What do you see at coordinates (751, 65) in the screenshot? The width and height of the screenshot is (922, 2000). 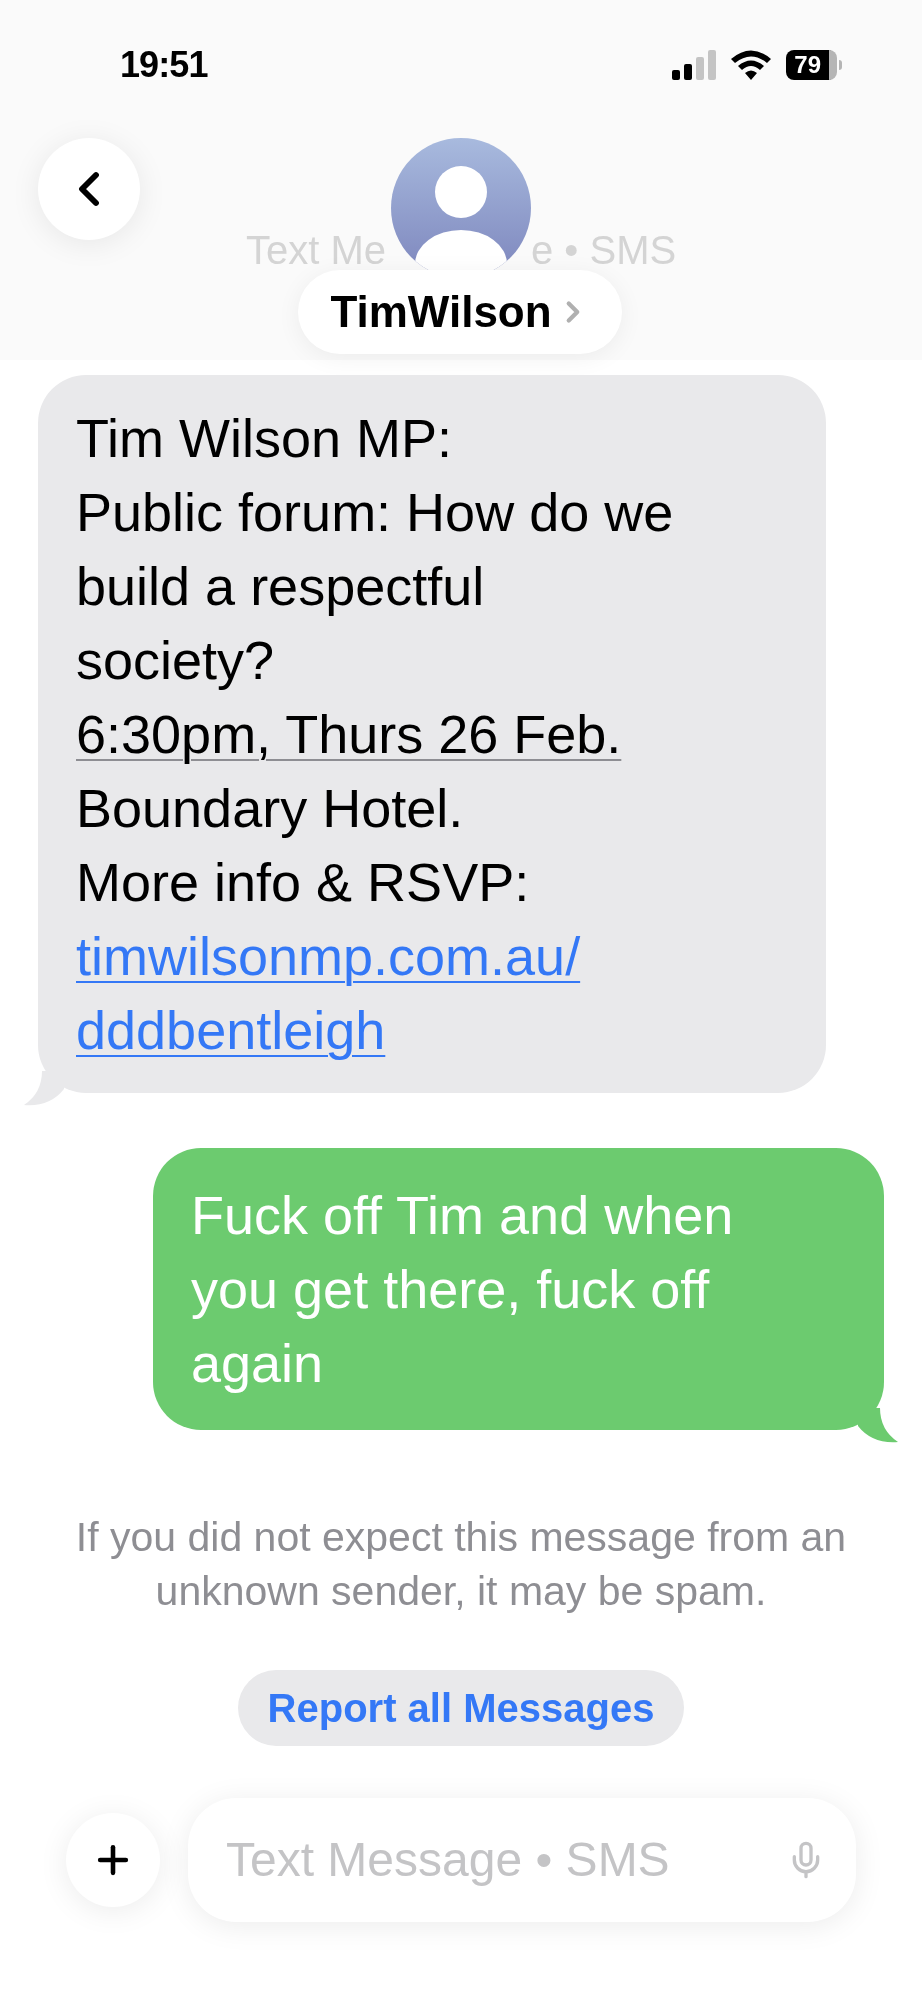 I see `wifi-icon` at bounding box center [751, 65].